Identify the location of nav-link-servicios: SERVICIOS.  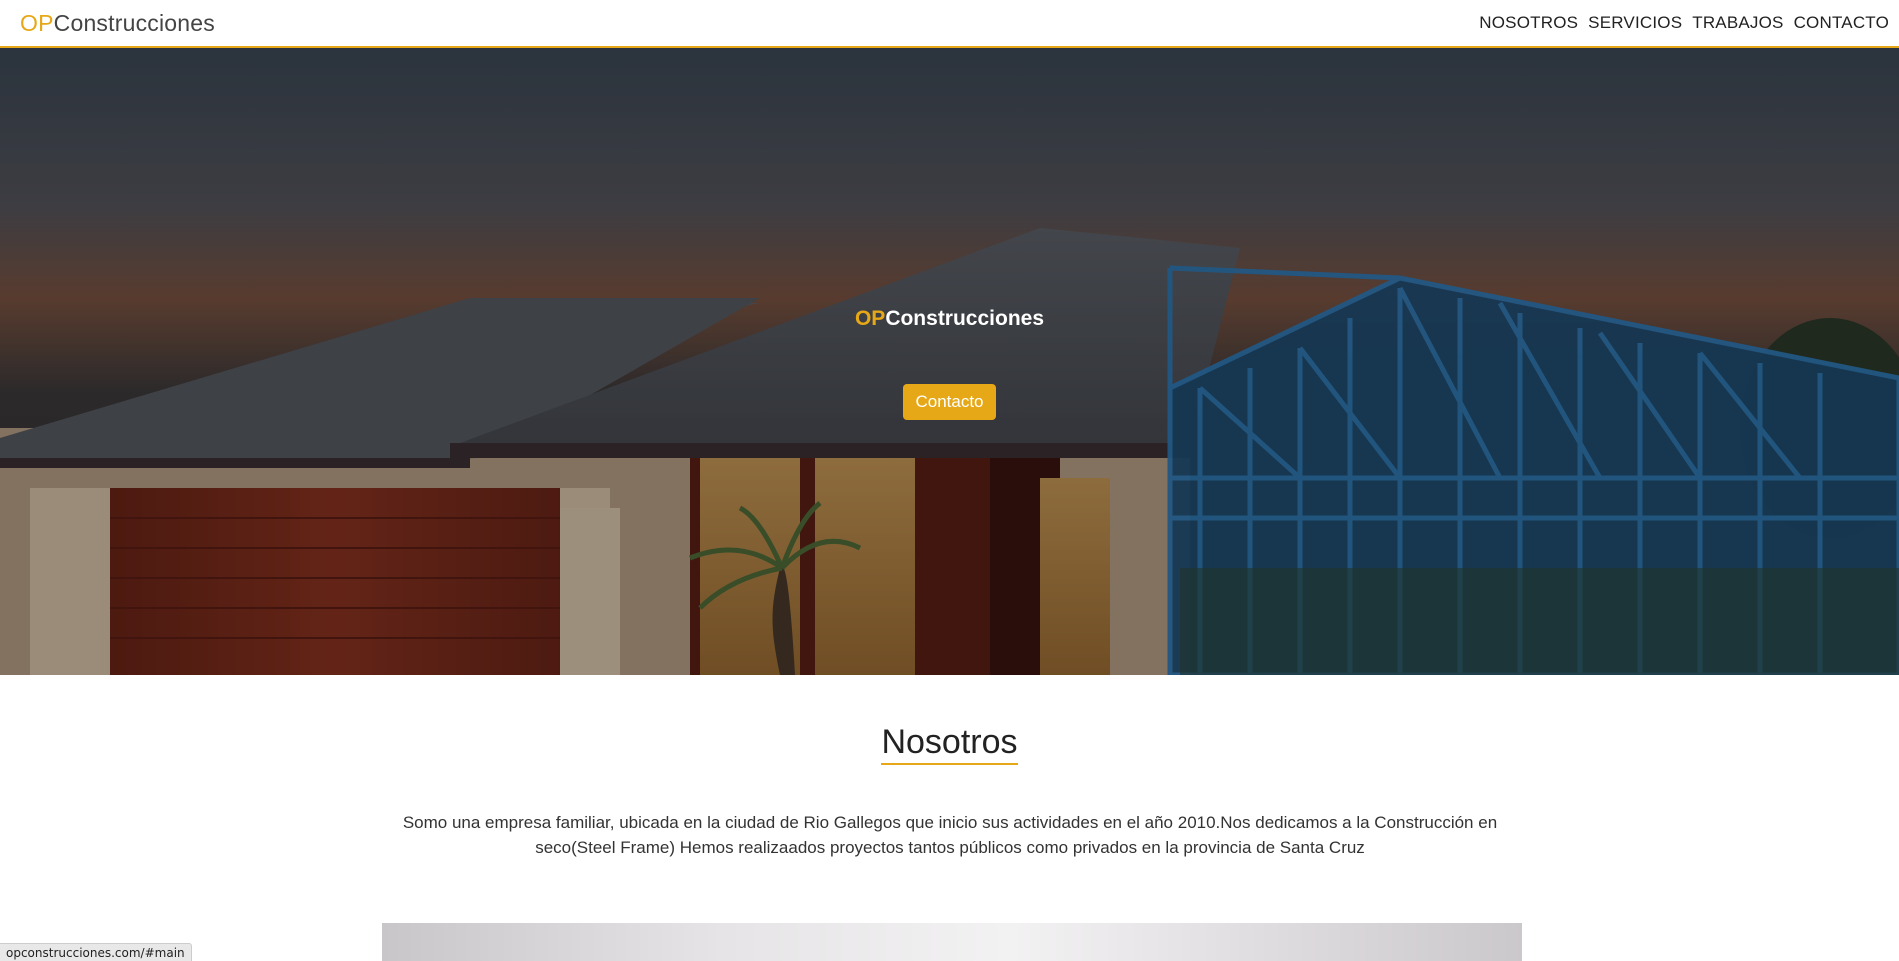
(1635, 23).